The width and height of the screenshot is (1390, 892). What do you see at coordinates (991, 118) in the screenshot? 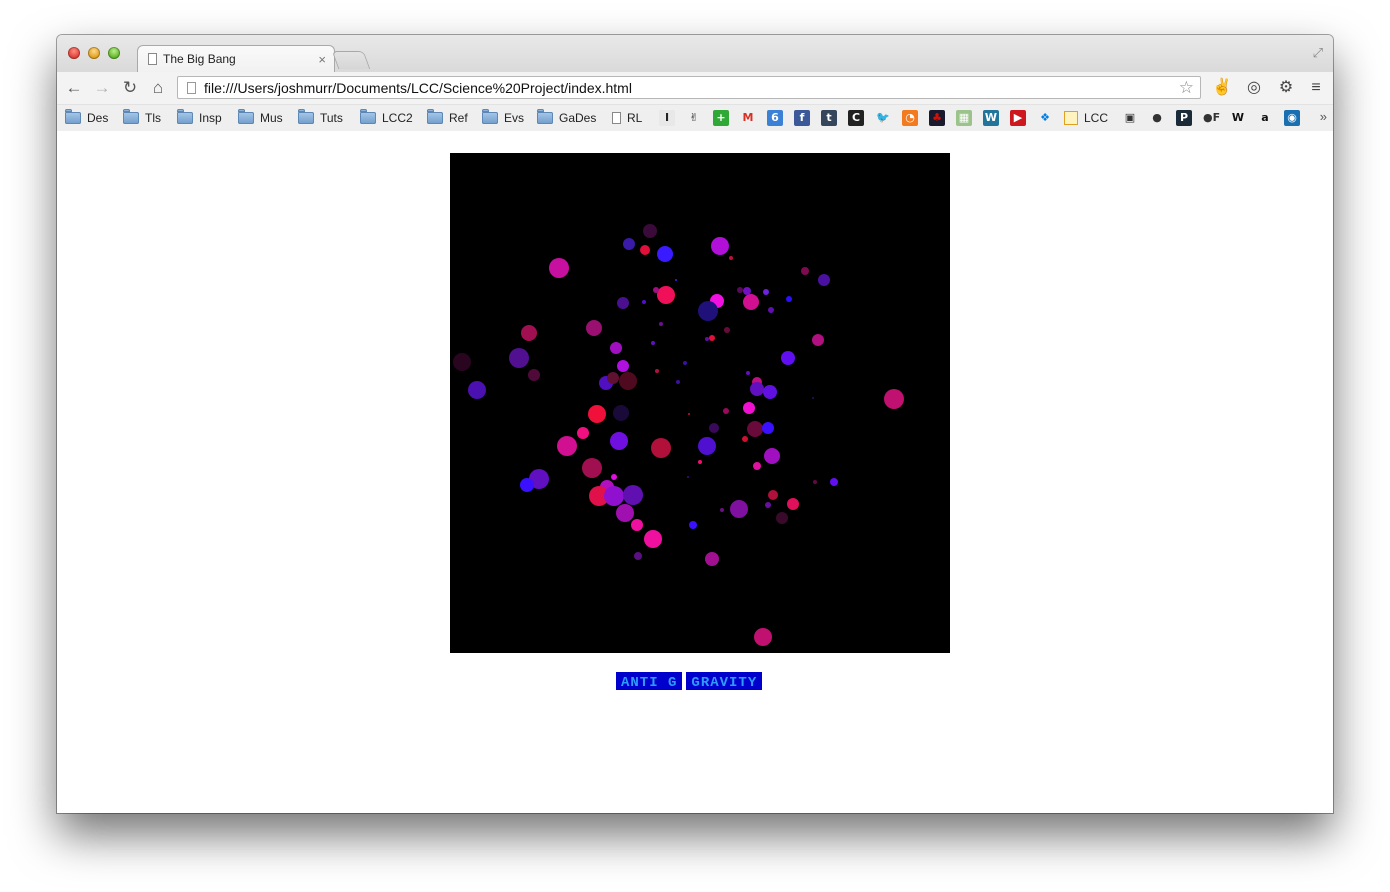
I see `wordpress-icon: W` at bounding box center [991, 118].